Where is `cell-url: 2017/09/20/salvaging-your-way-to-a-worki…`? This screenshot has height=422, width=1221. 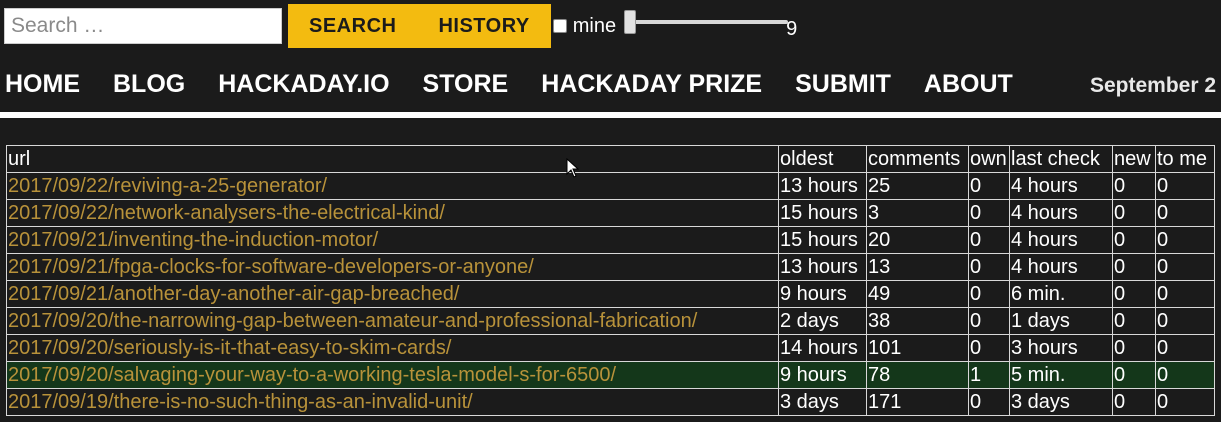
cell-url: 2017/09/20/salvaging-your-way-to-a-worki… is located at coordinates (392, 375).